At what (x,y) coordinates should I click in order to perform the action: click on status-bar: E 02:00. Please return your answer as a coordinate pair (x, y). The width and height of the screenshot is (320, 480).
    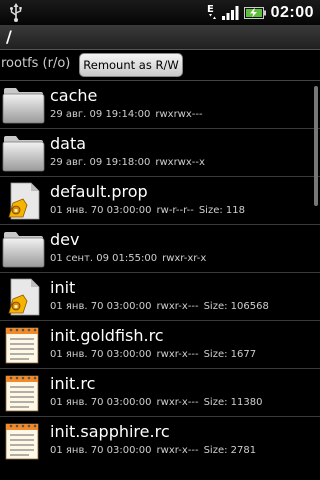
    Looking at the image, I should click on (160, 12).